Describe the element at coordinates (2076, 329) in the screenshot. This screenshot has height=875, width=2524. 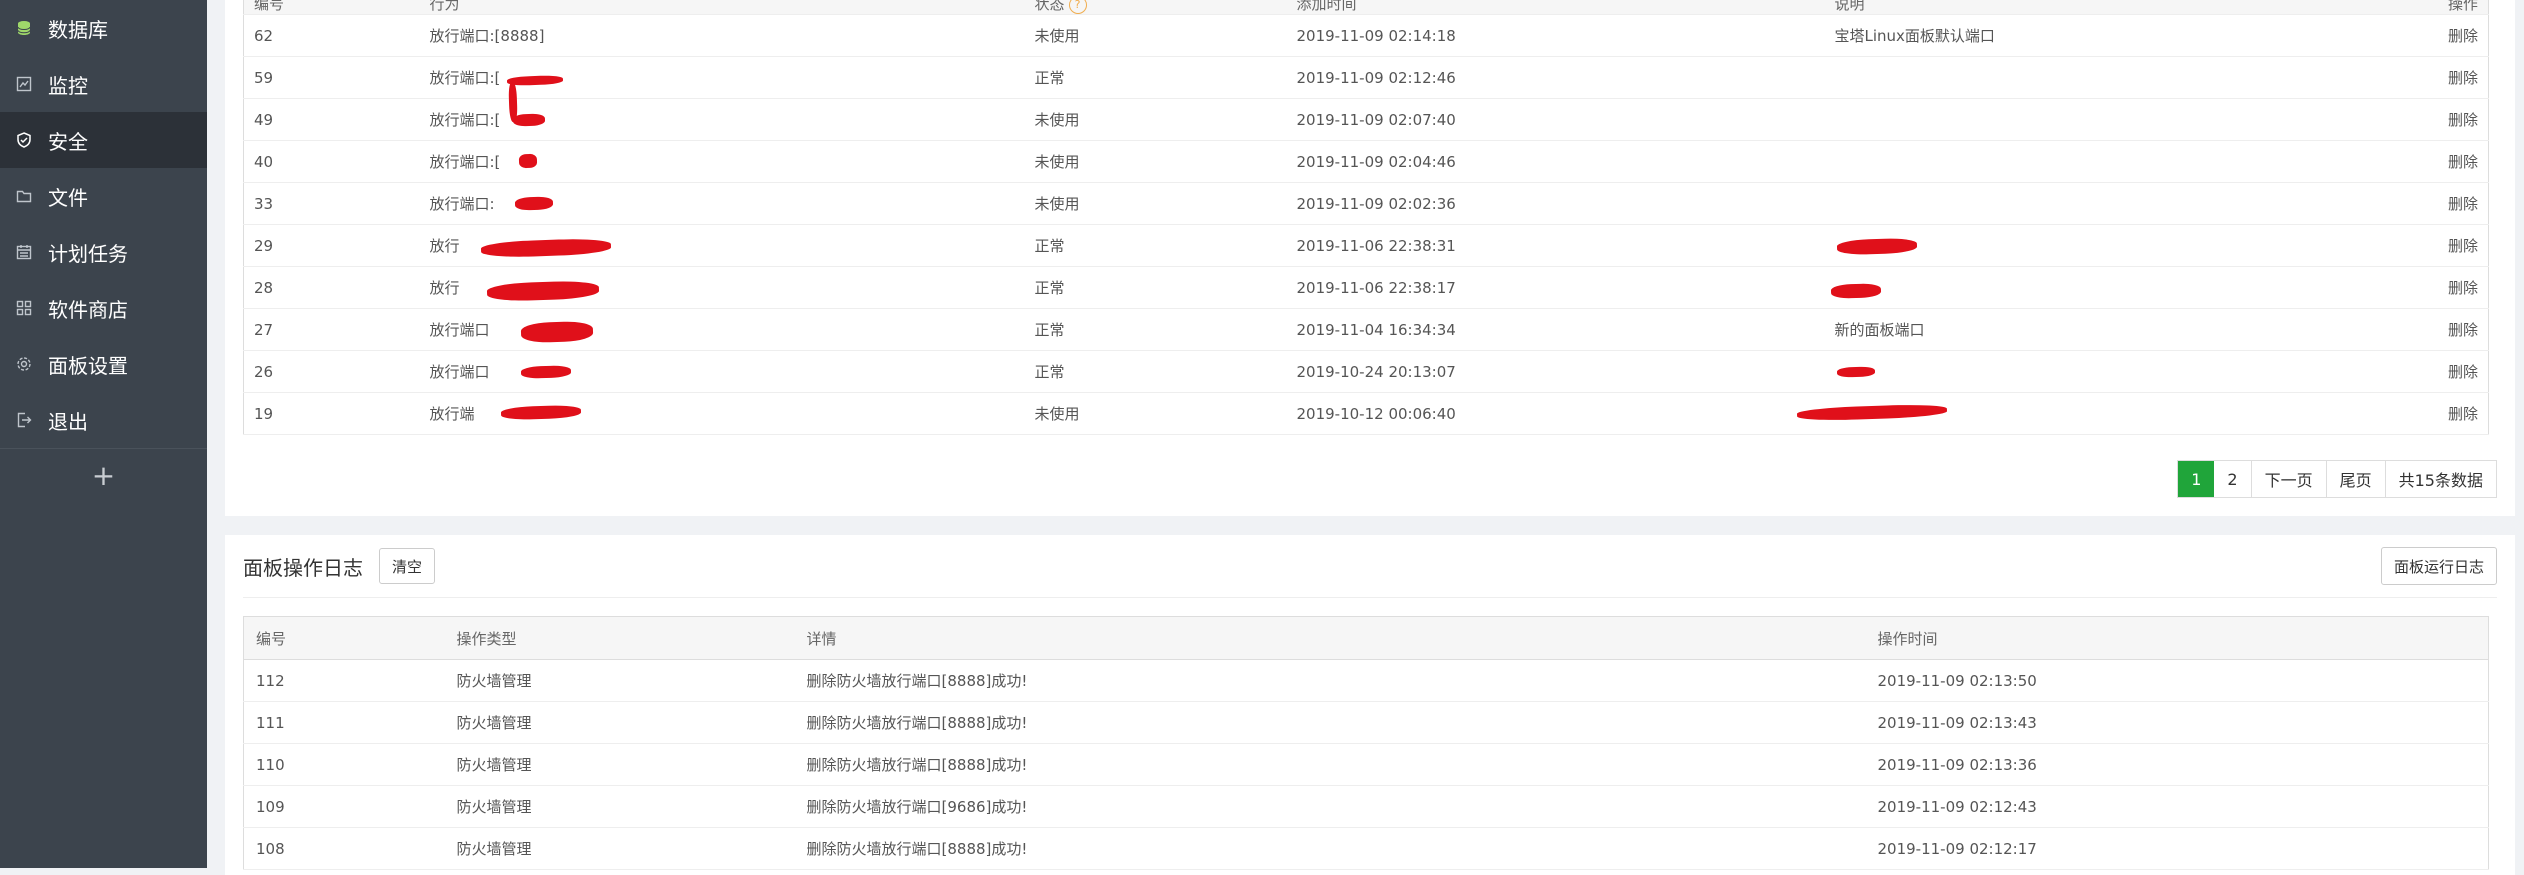
I see `row-note: 新的面板端口` at that location.